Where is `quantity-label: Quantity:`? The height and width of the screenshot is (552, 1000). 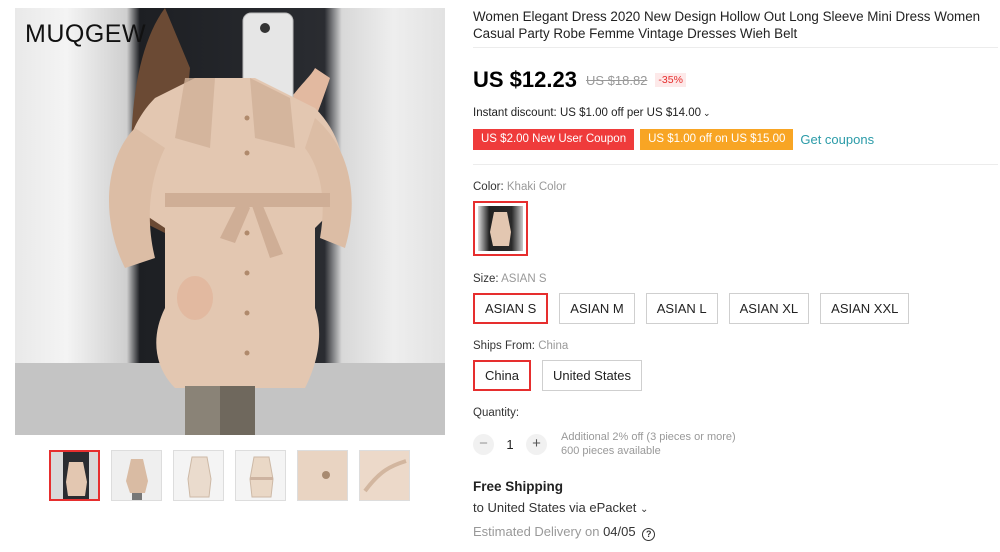
quantity-label: Quantity: is located at coordinates (496, 413).